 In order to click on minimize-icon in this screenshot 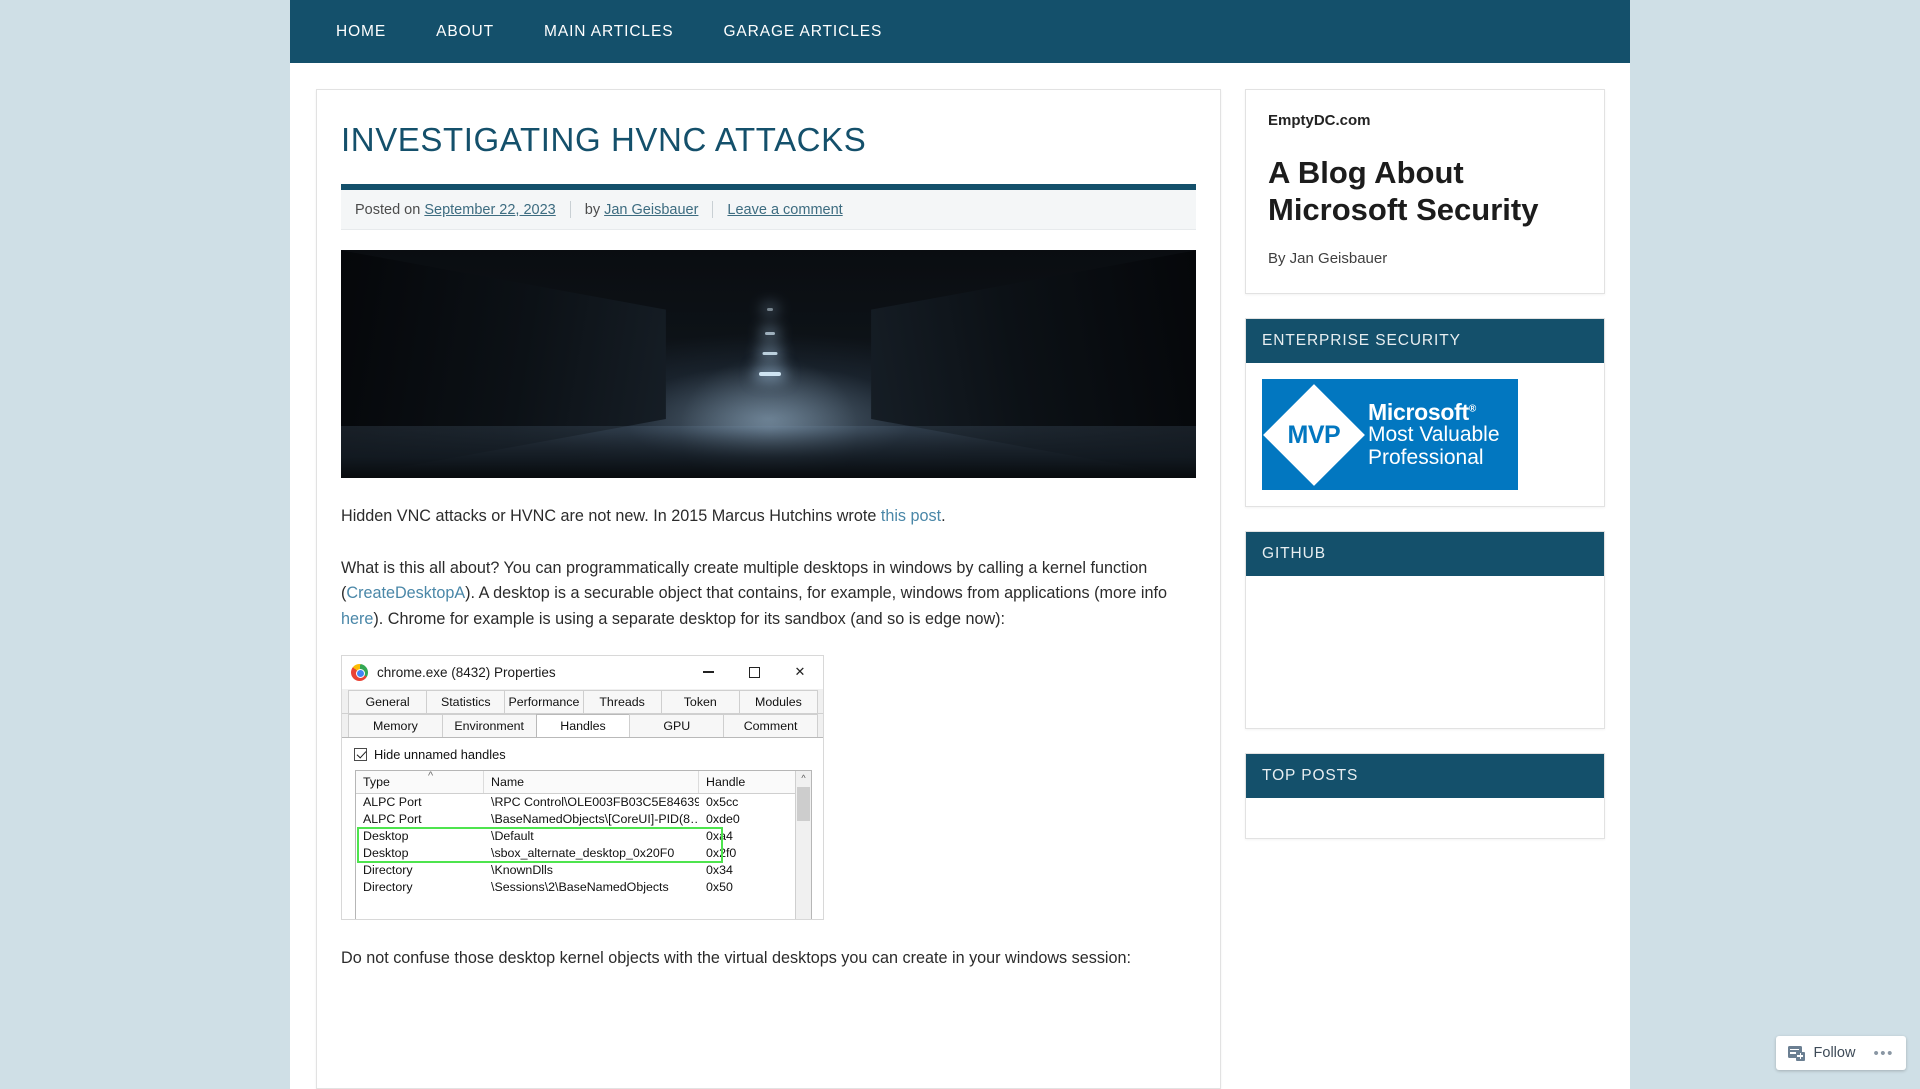, I will do `click(708, 673)`.